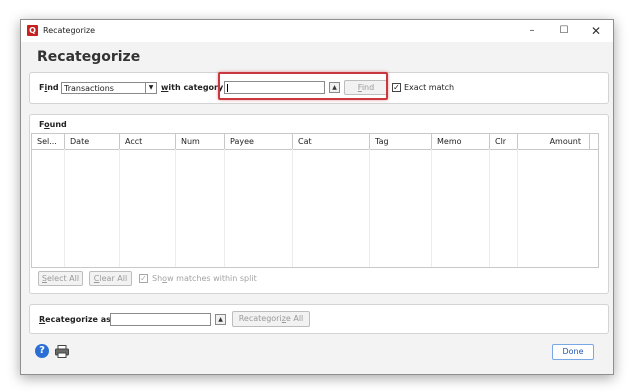 This screenshot has height=392, width=632. What do you see at coordinates (200, 141) in the screenshot?
I see `column-header-num: Num` at bounding box center [200, 141].